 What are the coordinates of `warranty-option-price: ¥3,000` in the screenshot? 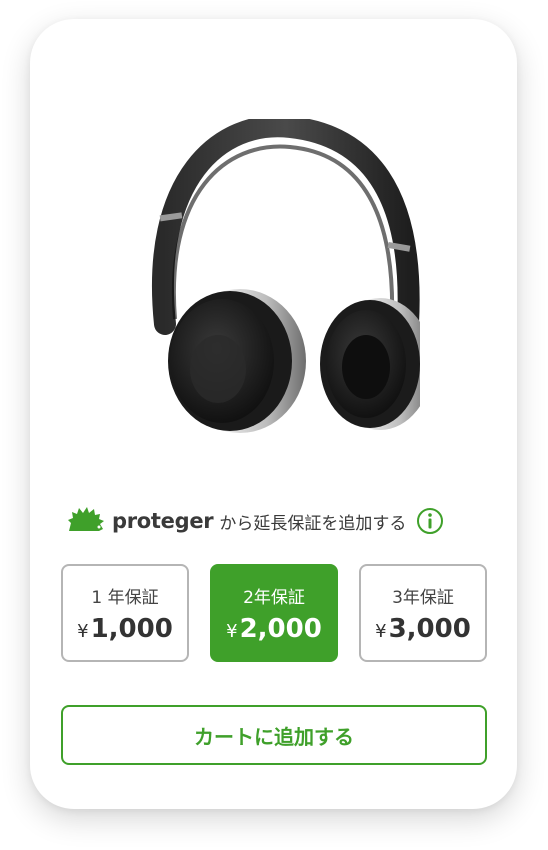 It's located at (423, 629).